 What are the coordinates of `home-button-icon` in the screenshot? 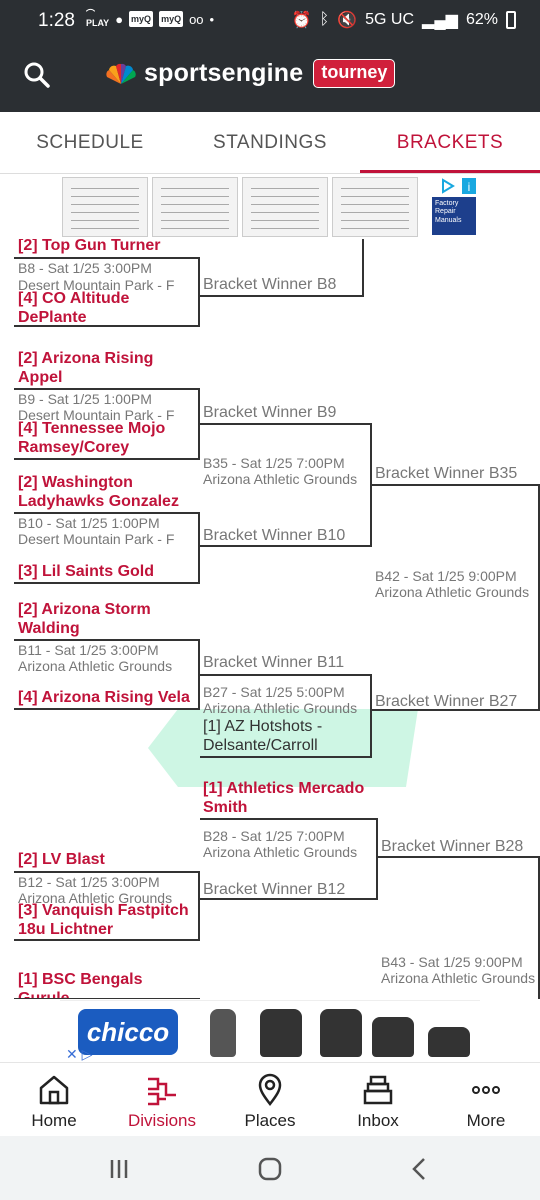 It's located at (270, 1169).